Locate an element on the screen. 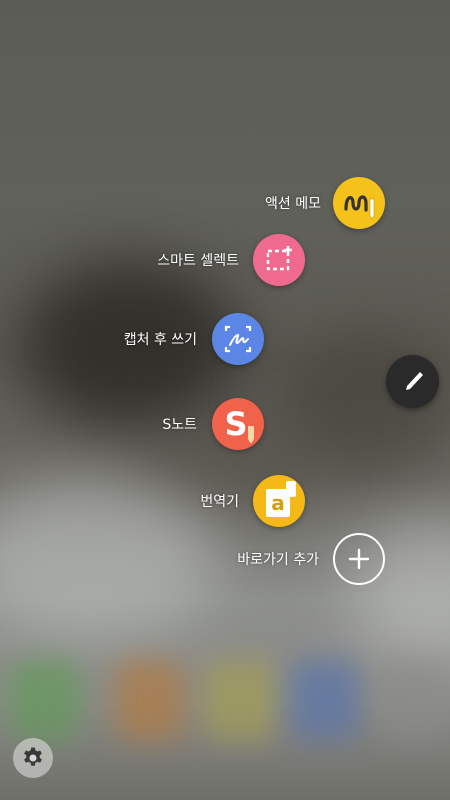 The image size is (450, 800). translate-glyph: a is located at coordinates (278, 503).